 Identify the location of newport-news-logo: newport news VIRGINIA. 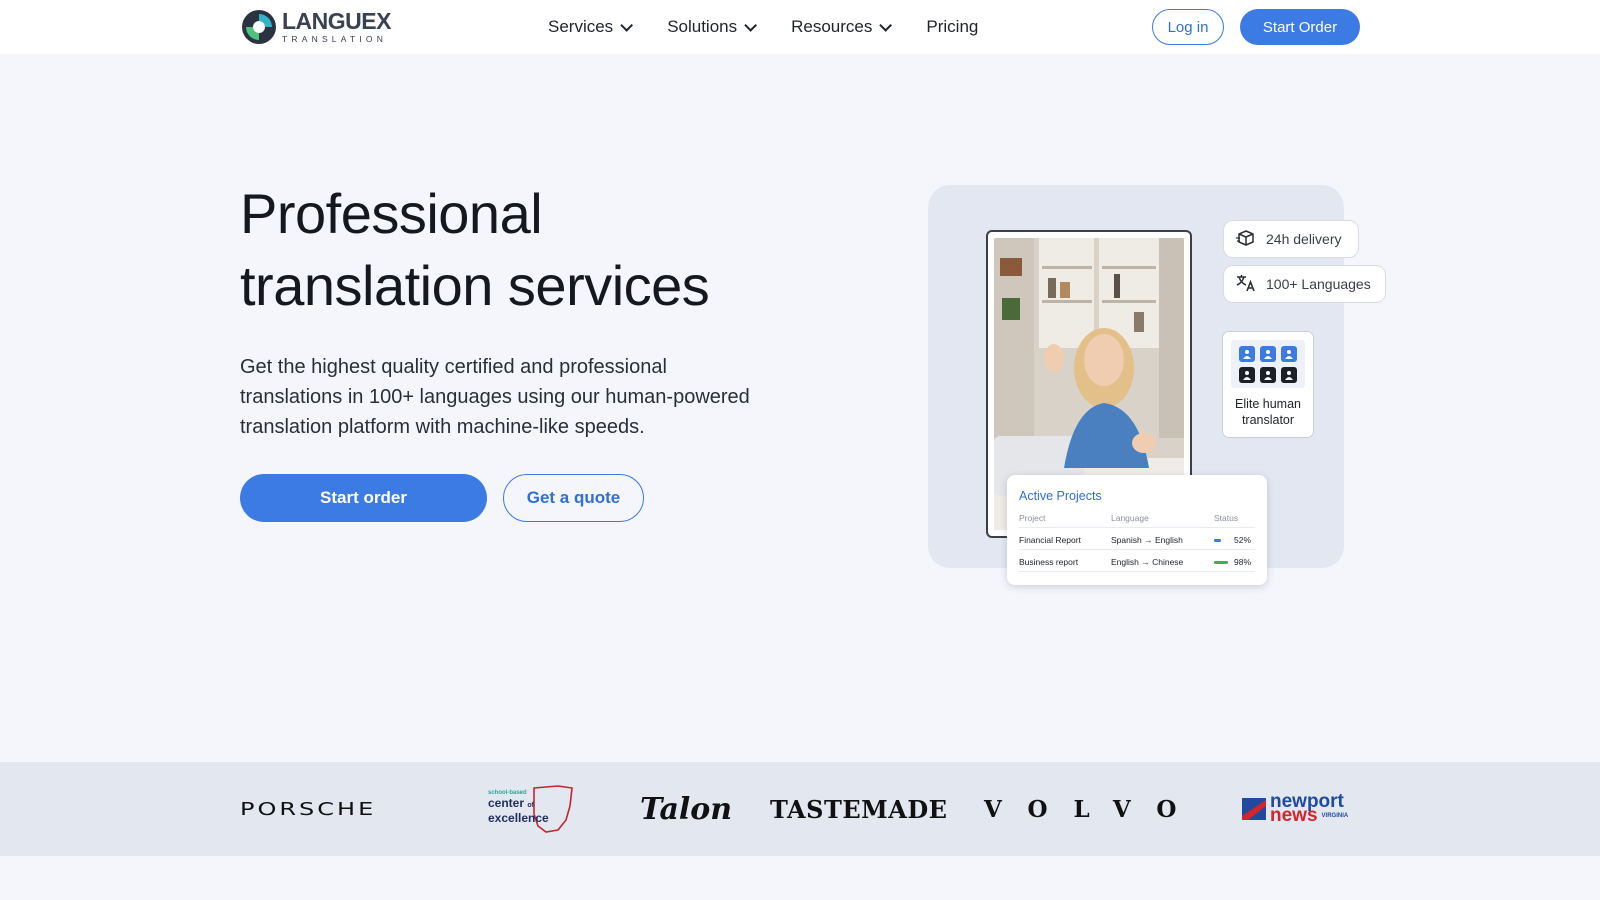
(1295, 809).